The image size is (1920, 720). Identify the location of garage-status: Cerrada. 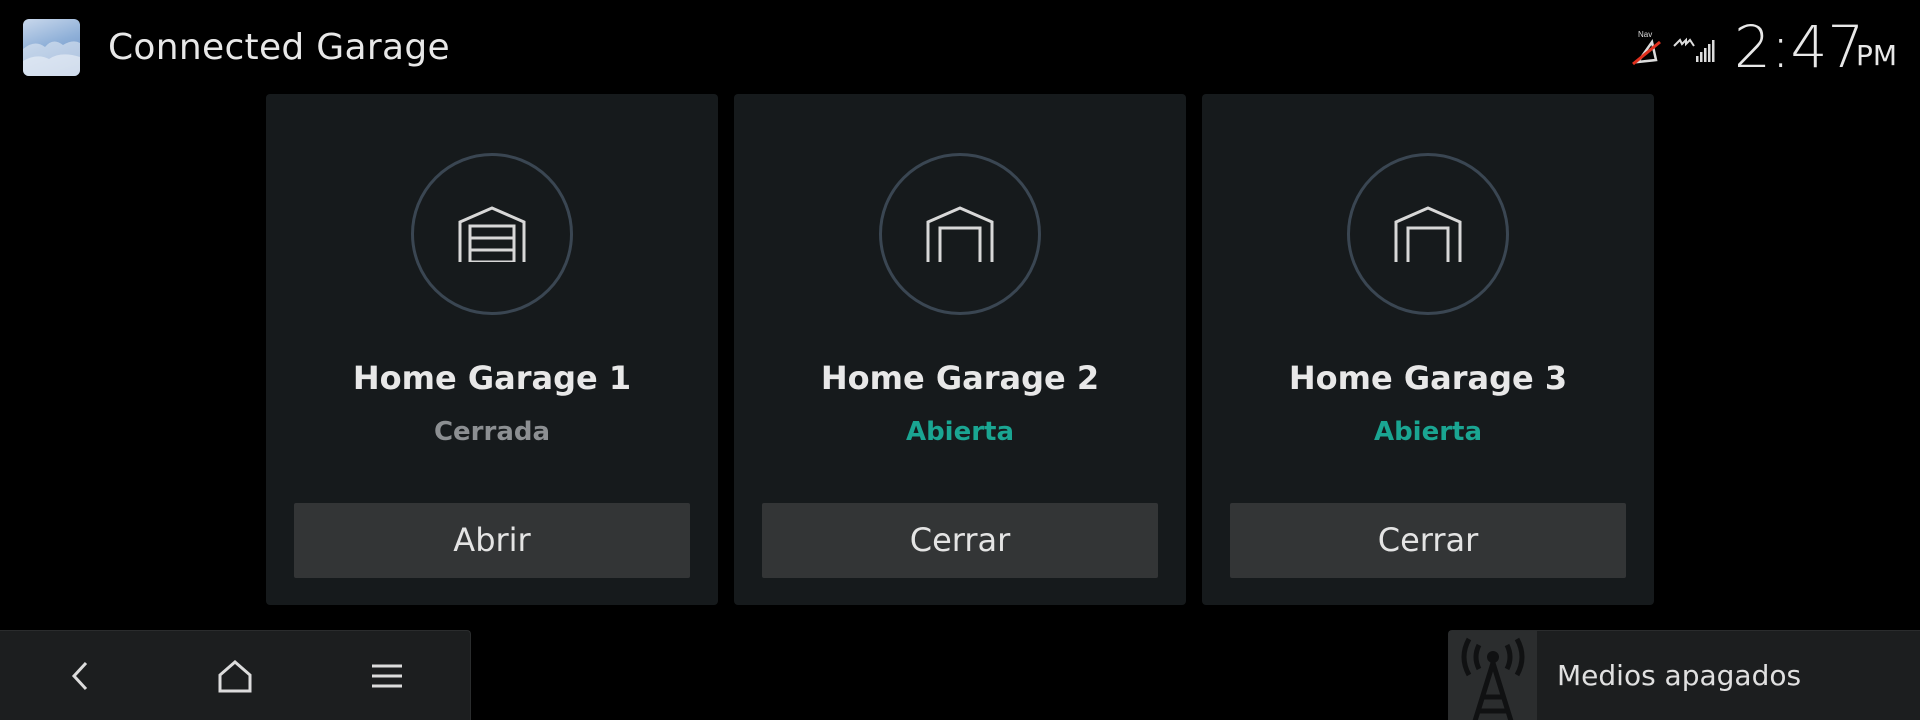
(492, 432).